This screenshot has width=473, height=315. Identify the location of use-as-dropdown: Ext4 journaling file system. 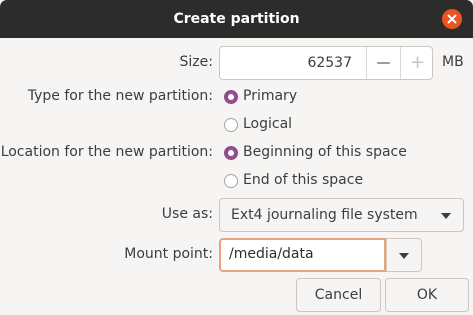
(341, 215).